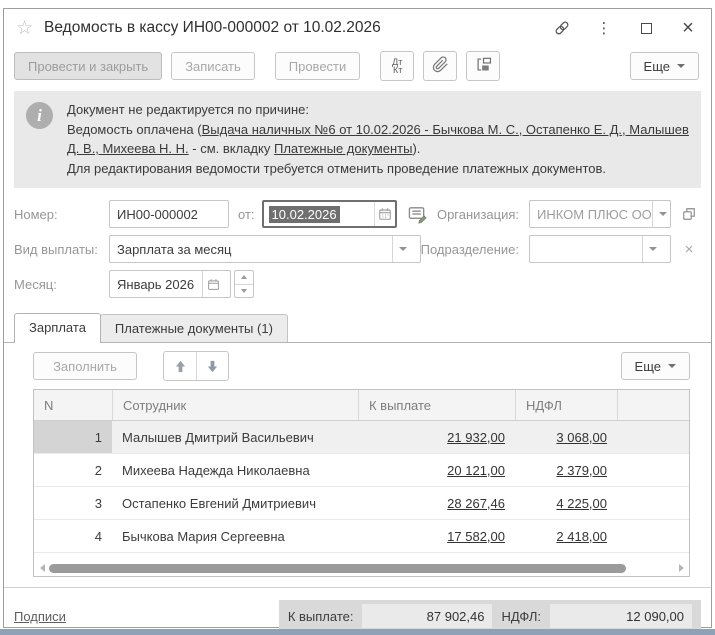  What do you see at coordinates (337, 568) in the screenshot?
I see `scrollbar-thumb` at bounding box center [337, 568].